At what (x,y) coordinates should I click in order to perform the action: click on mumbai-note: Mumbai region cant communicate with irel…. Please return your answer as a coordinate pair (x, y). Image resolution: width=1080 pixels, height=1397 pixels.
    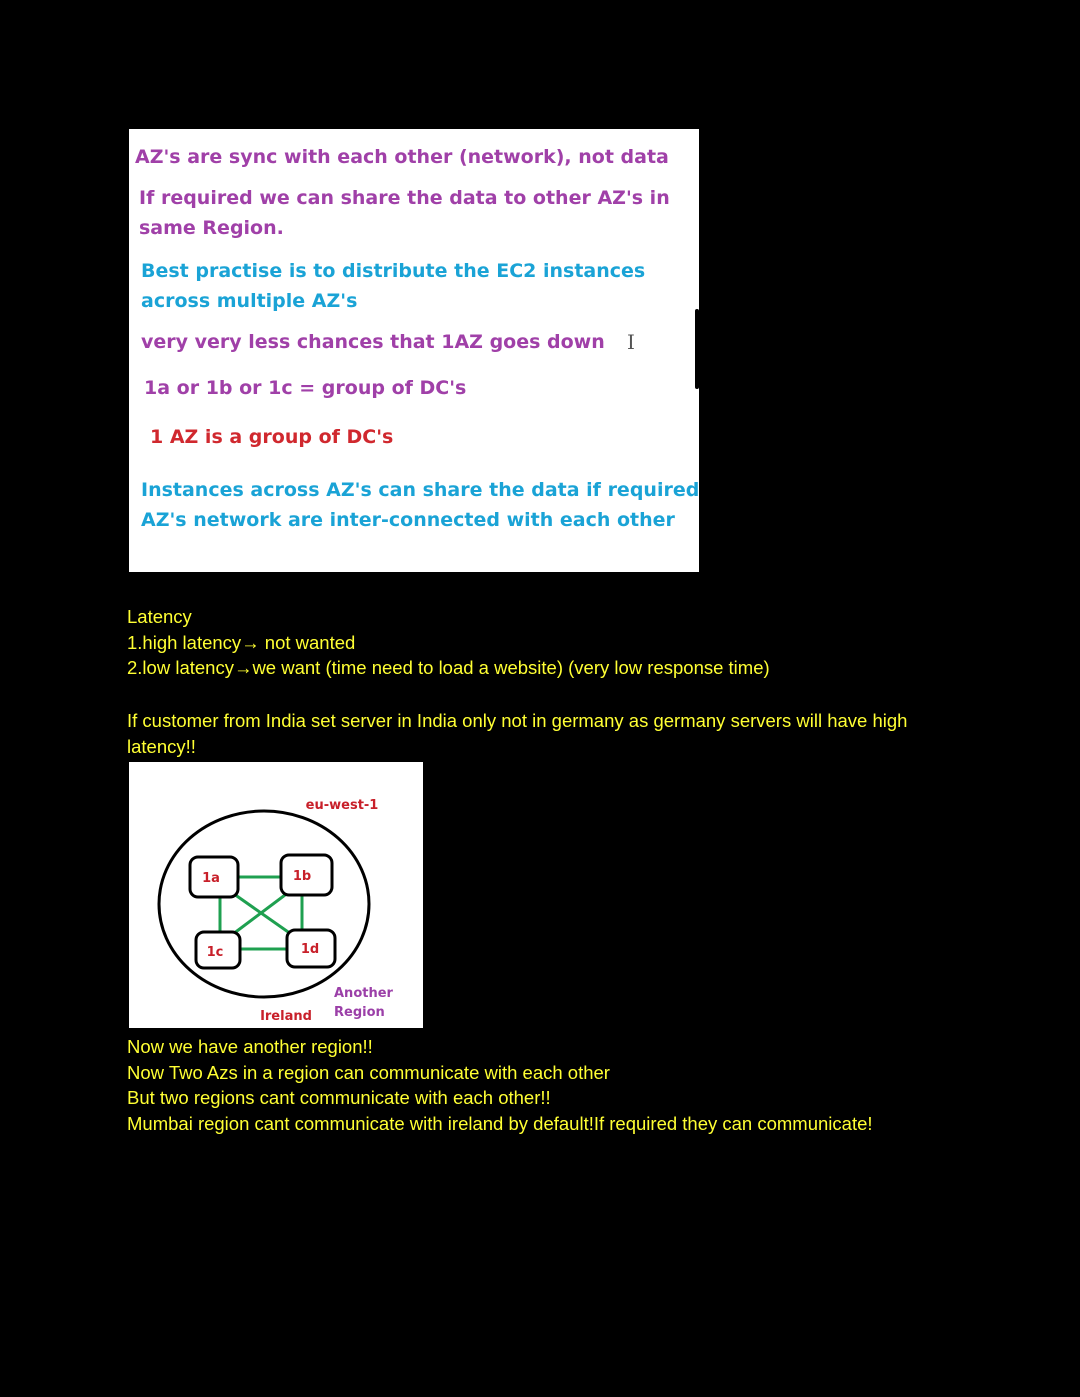
    Looking at the image, I should click on (500, 1123).